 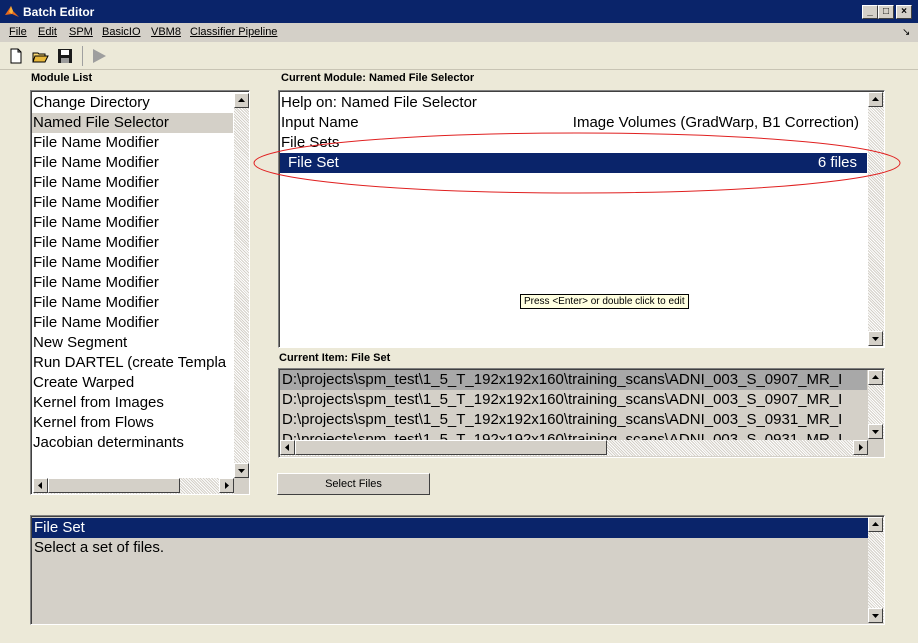 I want to click on current-module-label: Current Module: Named File Selector, so click(x=378, y=78).